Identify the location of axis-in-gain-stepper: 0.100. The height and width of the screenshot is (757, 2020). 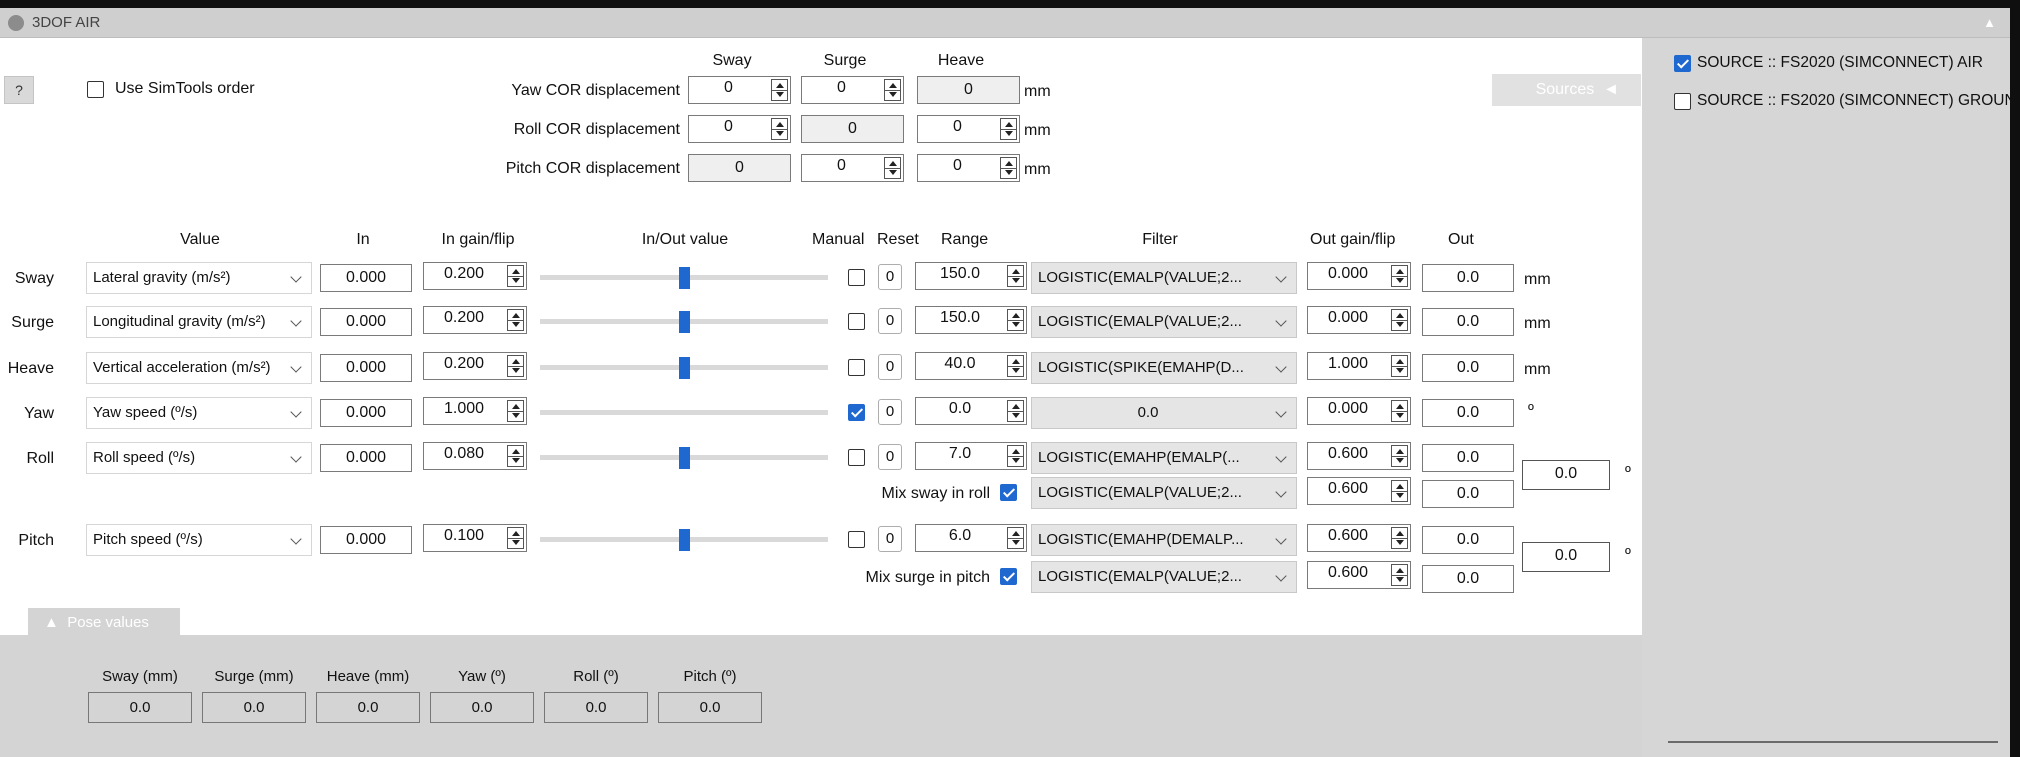
(475, 538).